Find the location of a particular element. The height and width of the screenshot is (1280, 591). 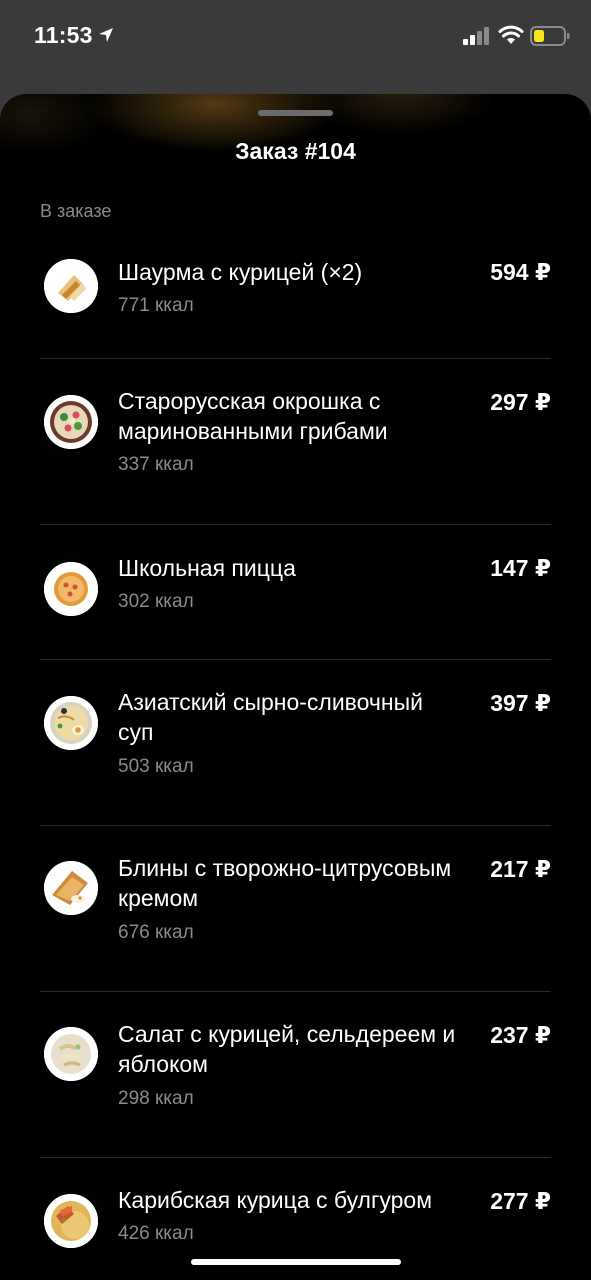

item-price: 397 ₽ is located at coordinates (520, 703).